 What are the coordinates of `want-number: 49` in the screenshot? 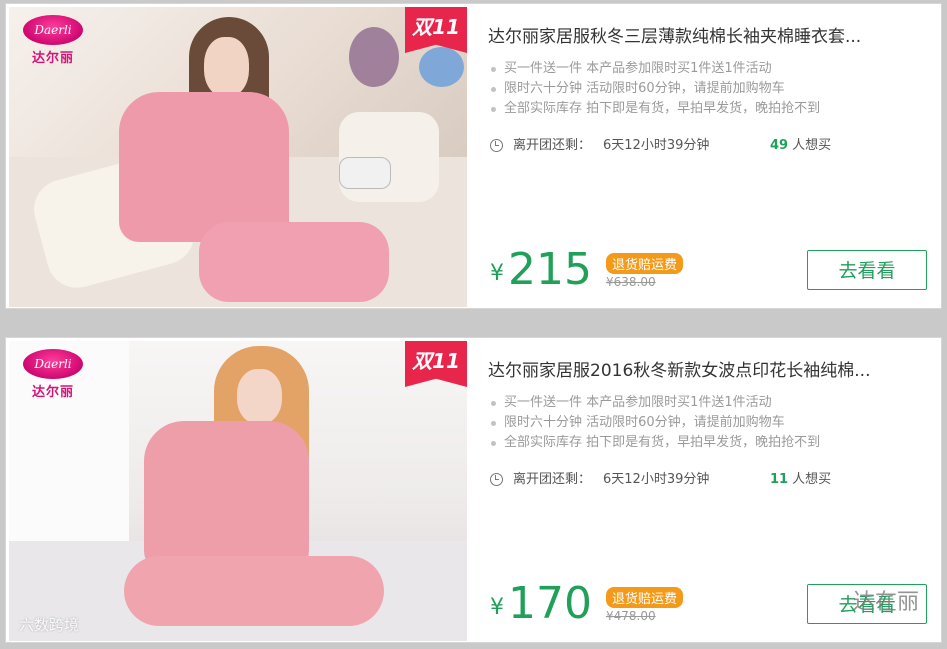 It's located at (779, 145).